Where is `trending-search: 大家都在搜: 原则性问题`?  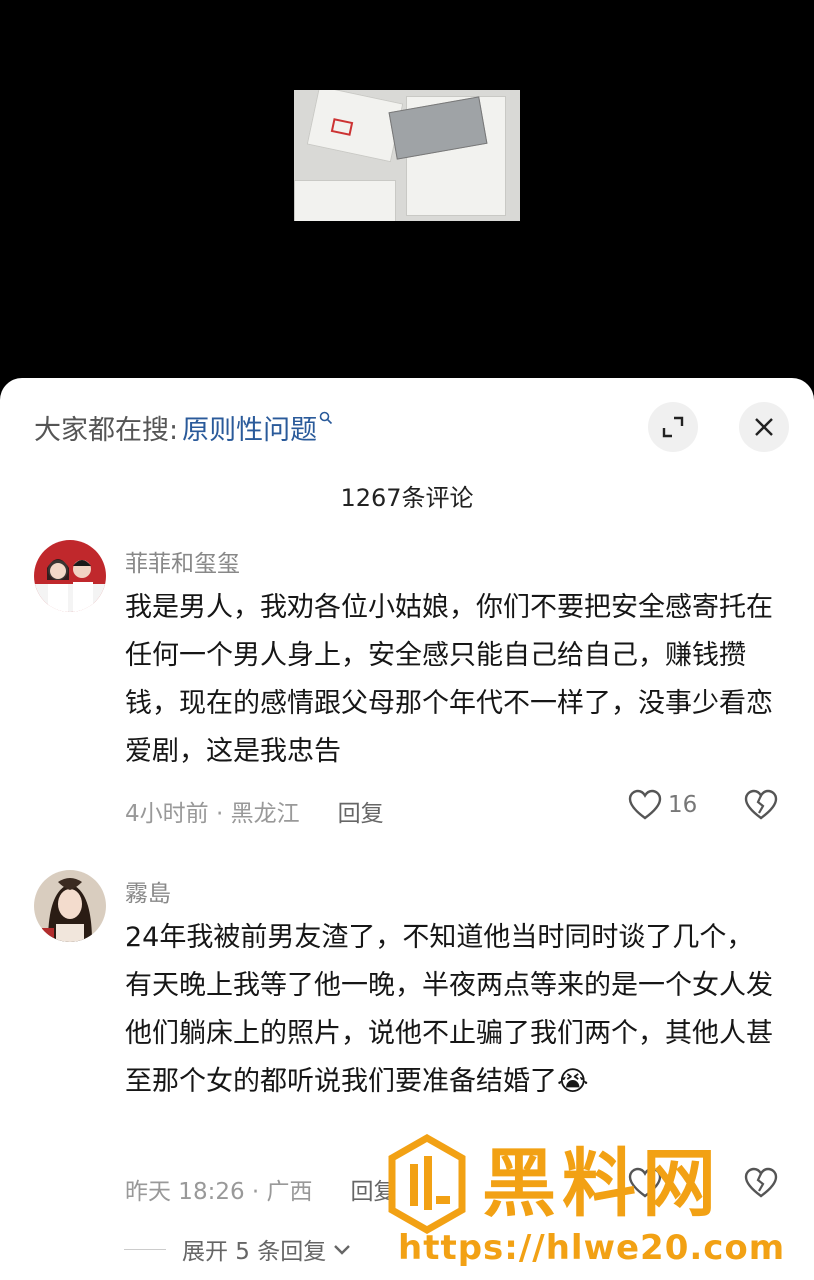 trending-search: 大家都在搜: 原则性问题 is located at coordinates (183, 427).